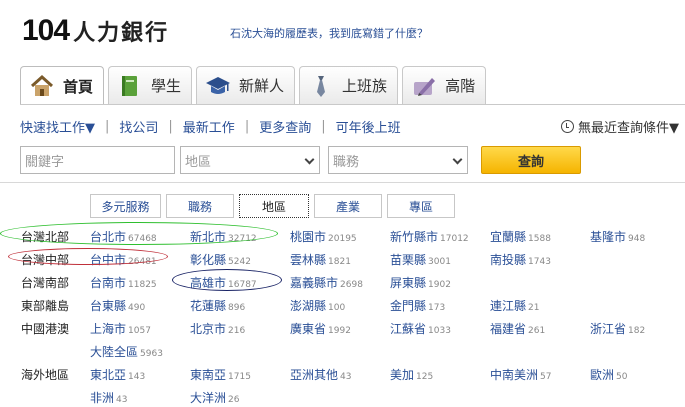 This screenshot has height=407, width=685. Describe the element at coordinates (425, 86) in the screenshot. I see `pen-icon` at that location.